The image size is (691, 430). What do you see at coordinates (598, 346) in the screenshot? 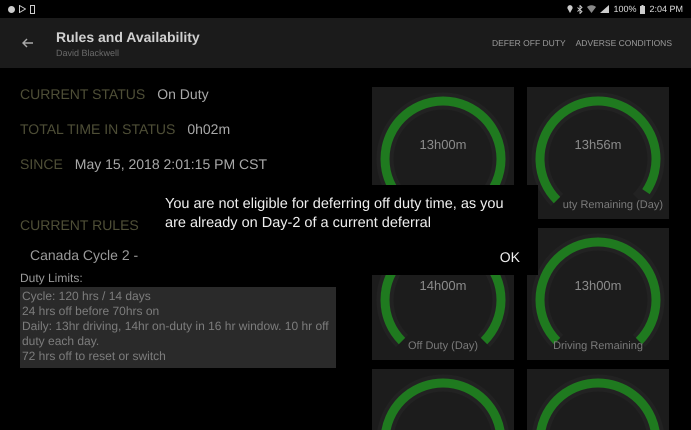
I see `gauge-label: Driving Remaining` at bounding box center [598, 346].